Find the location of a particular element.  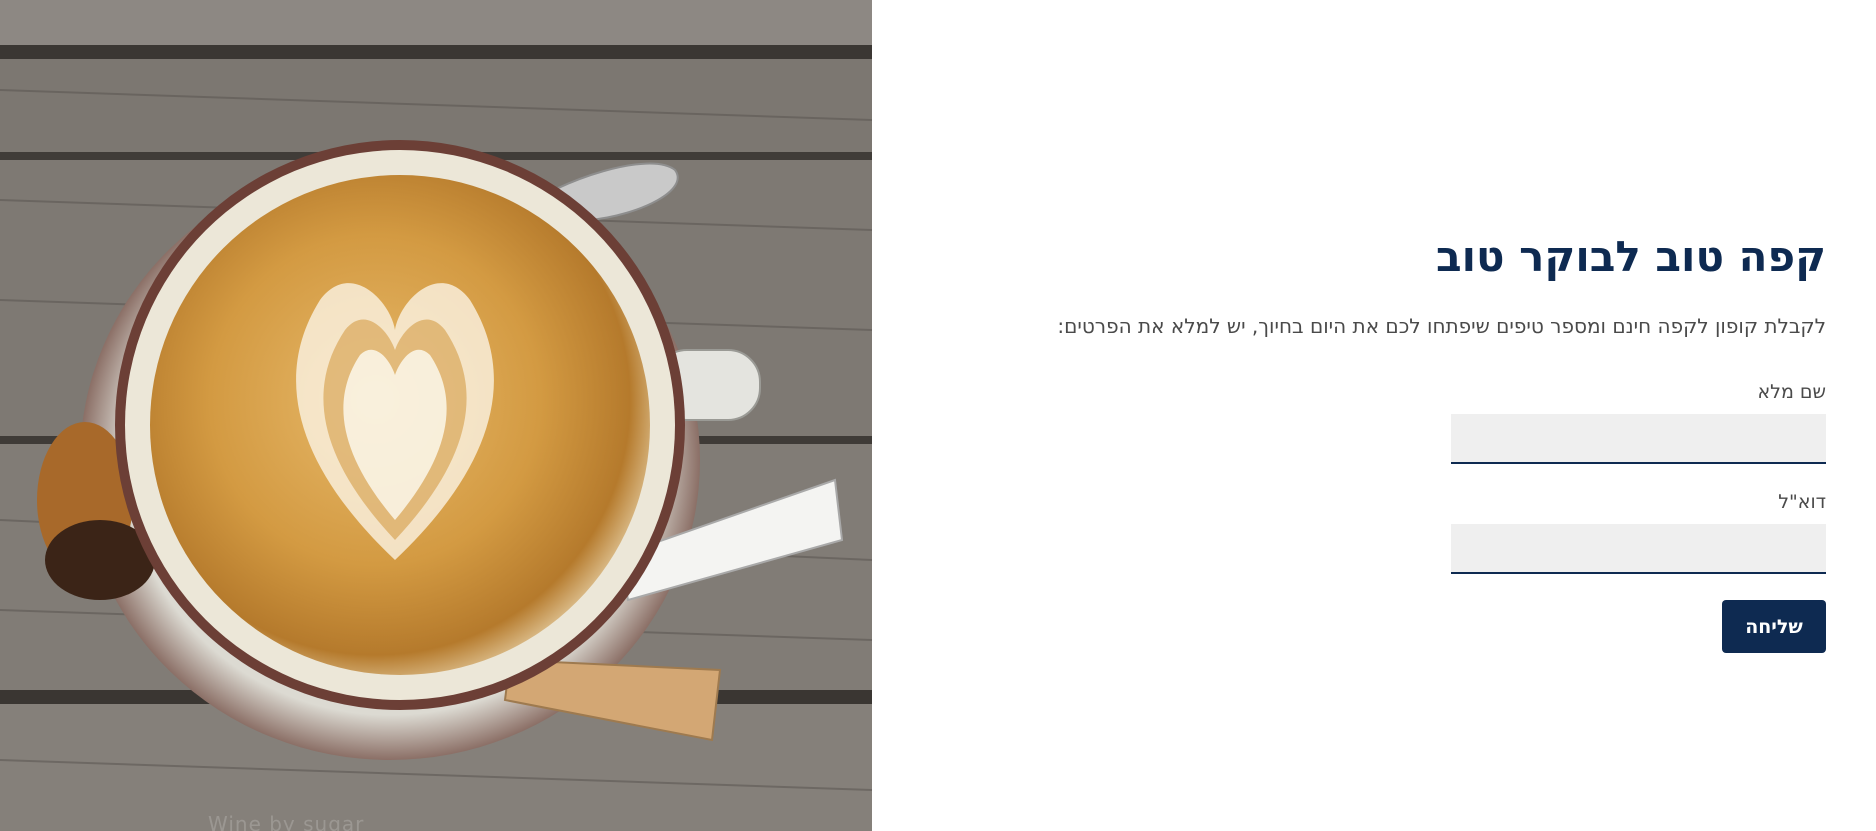

full-name-field: שם מלא is located at coordinates (1638, 422).